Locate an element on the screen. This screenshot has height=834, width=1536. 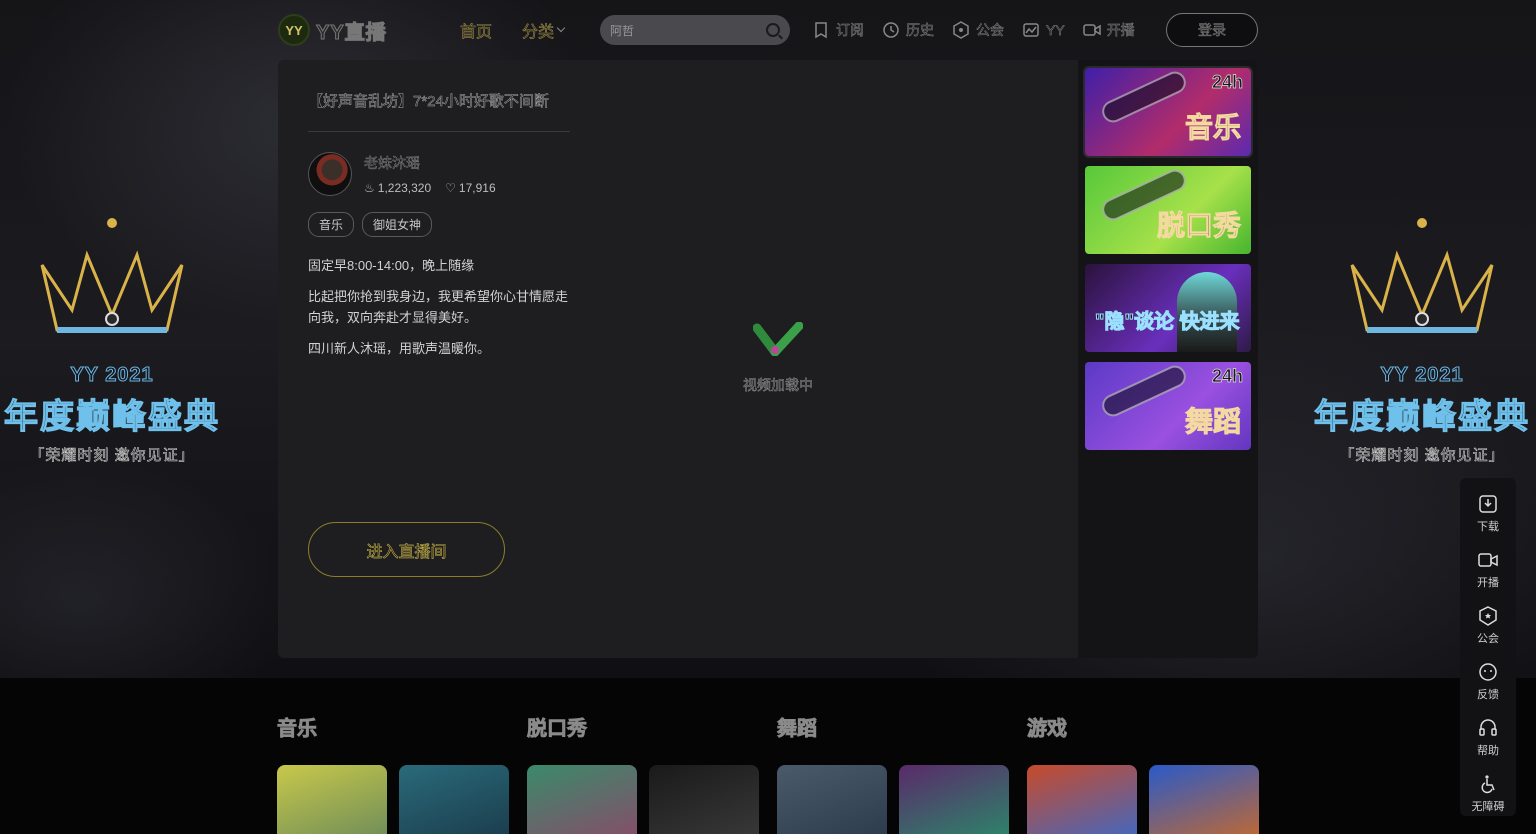
recommend-list: 24h 音乐 脱口秀 "隐"谈论 快进来 24h 舞蹈 is located at coordinates (1168, 359).